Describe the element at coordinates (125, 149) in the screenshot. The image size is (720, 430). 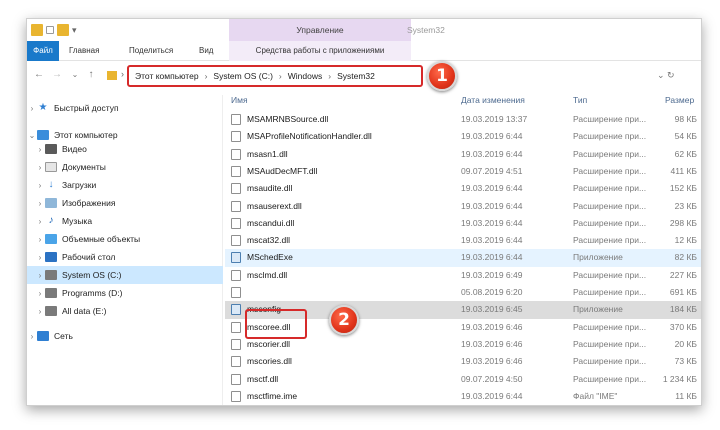
I see `sidebar-item: › Видео` at that location.